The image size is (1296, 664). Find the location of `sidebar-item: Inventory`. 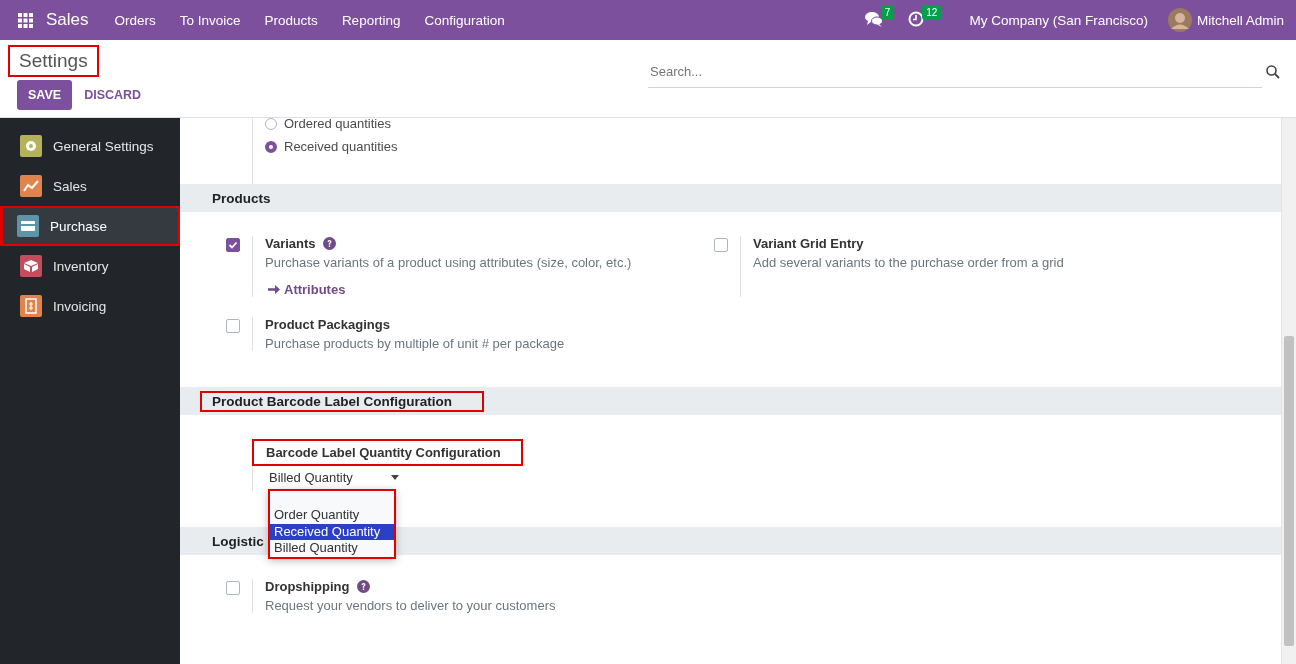

sidebar-item: Inventory is located at coordinates (90, 266).